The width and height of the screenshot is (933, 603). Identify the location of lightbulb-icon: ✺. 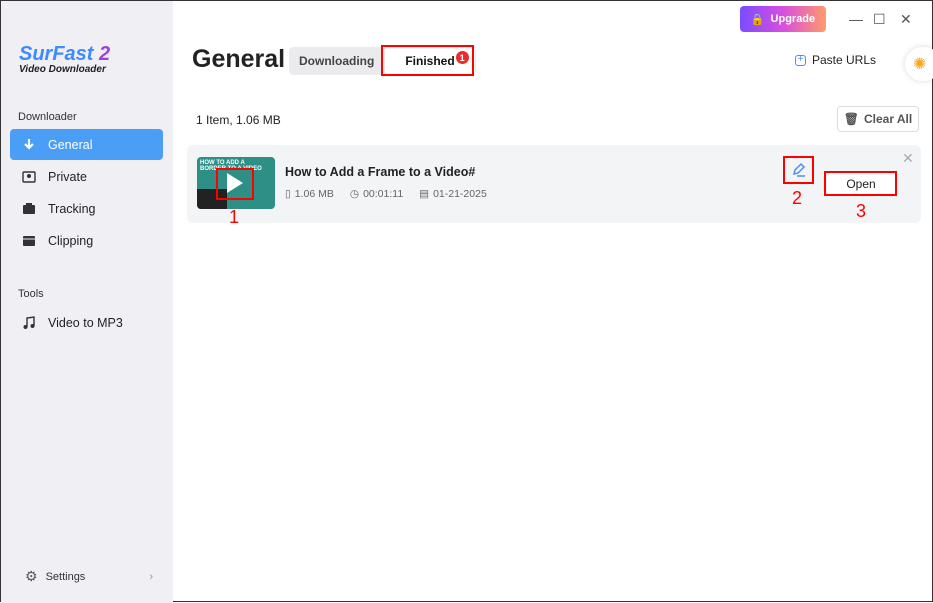
(920, 64).